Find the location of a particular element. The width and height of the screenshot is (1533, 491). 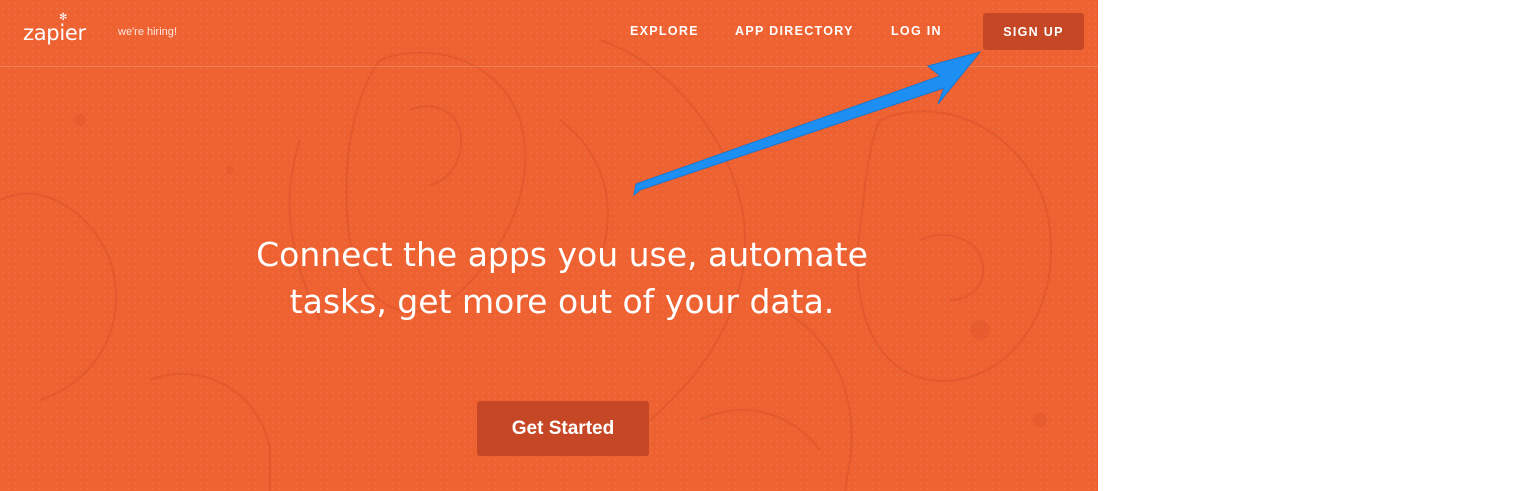

asterisk-icon: ✻ is located at coordinates (63, 17).